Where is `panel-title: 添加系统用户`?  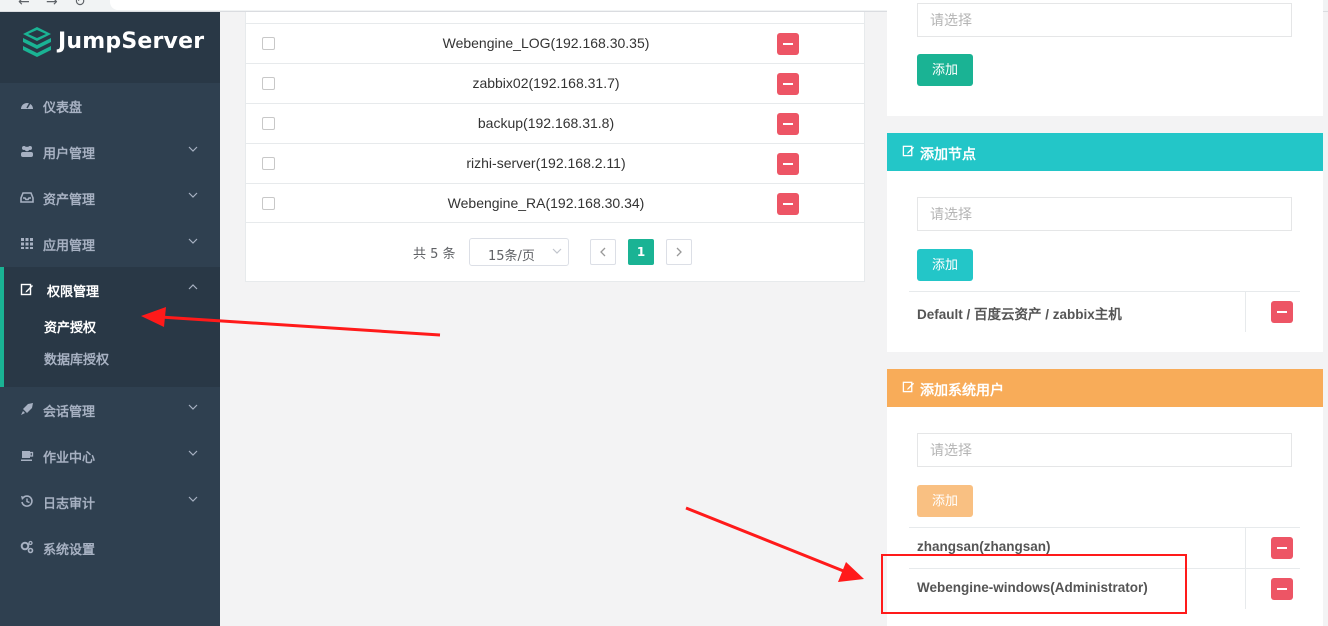
panel-title: 添加系统用户 is located at coordinates (962, 391).